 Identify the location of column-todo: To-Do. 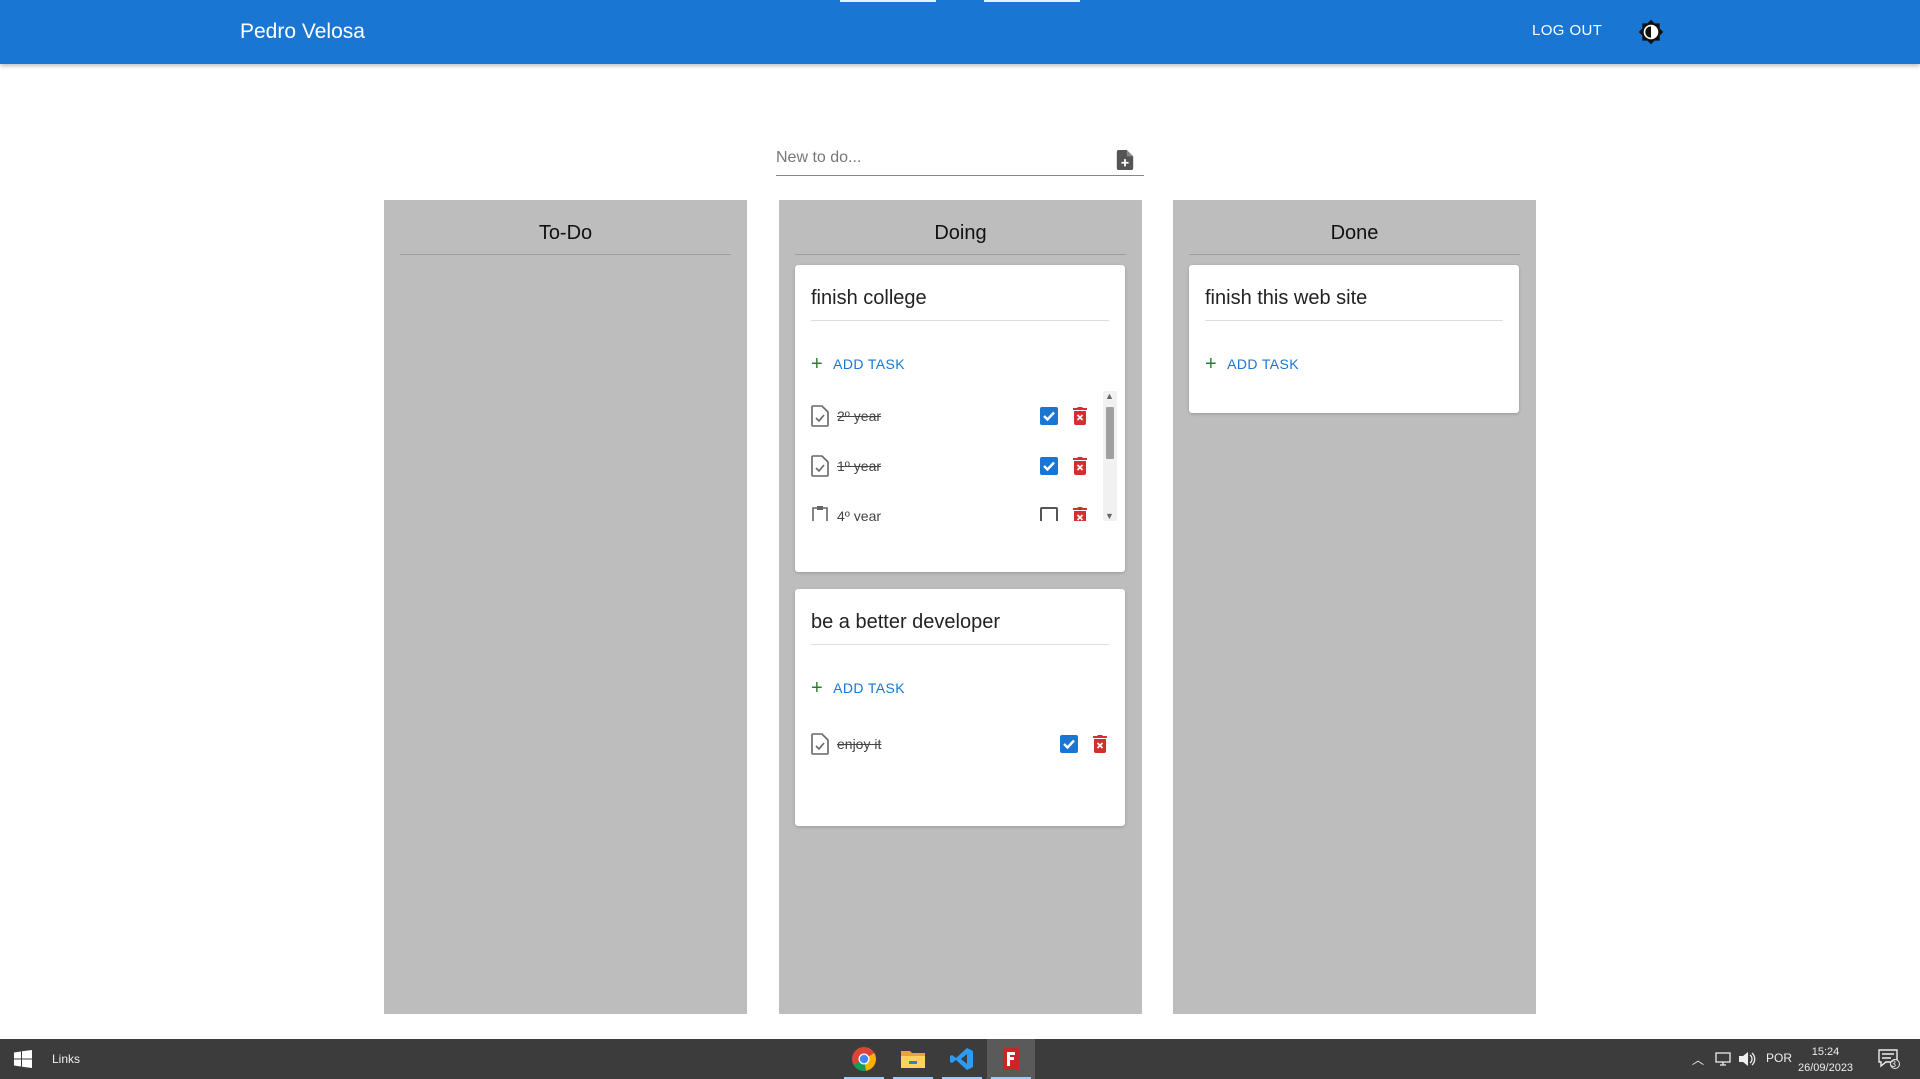
(565, 607).